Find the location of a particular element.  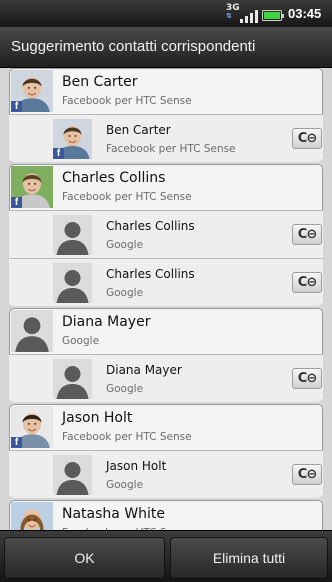

signal-icon is located at coordinates (251, 16).